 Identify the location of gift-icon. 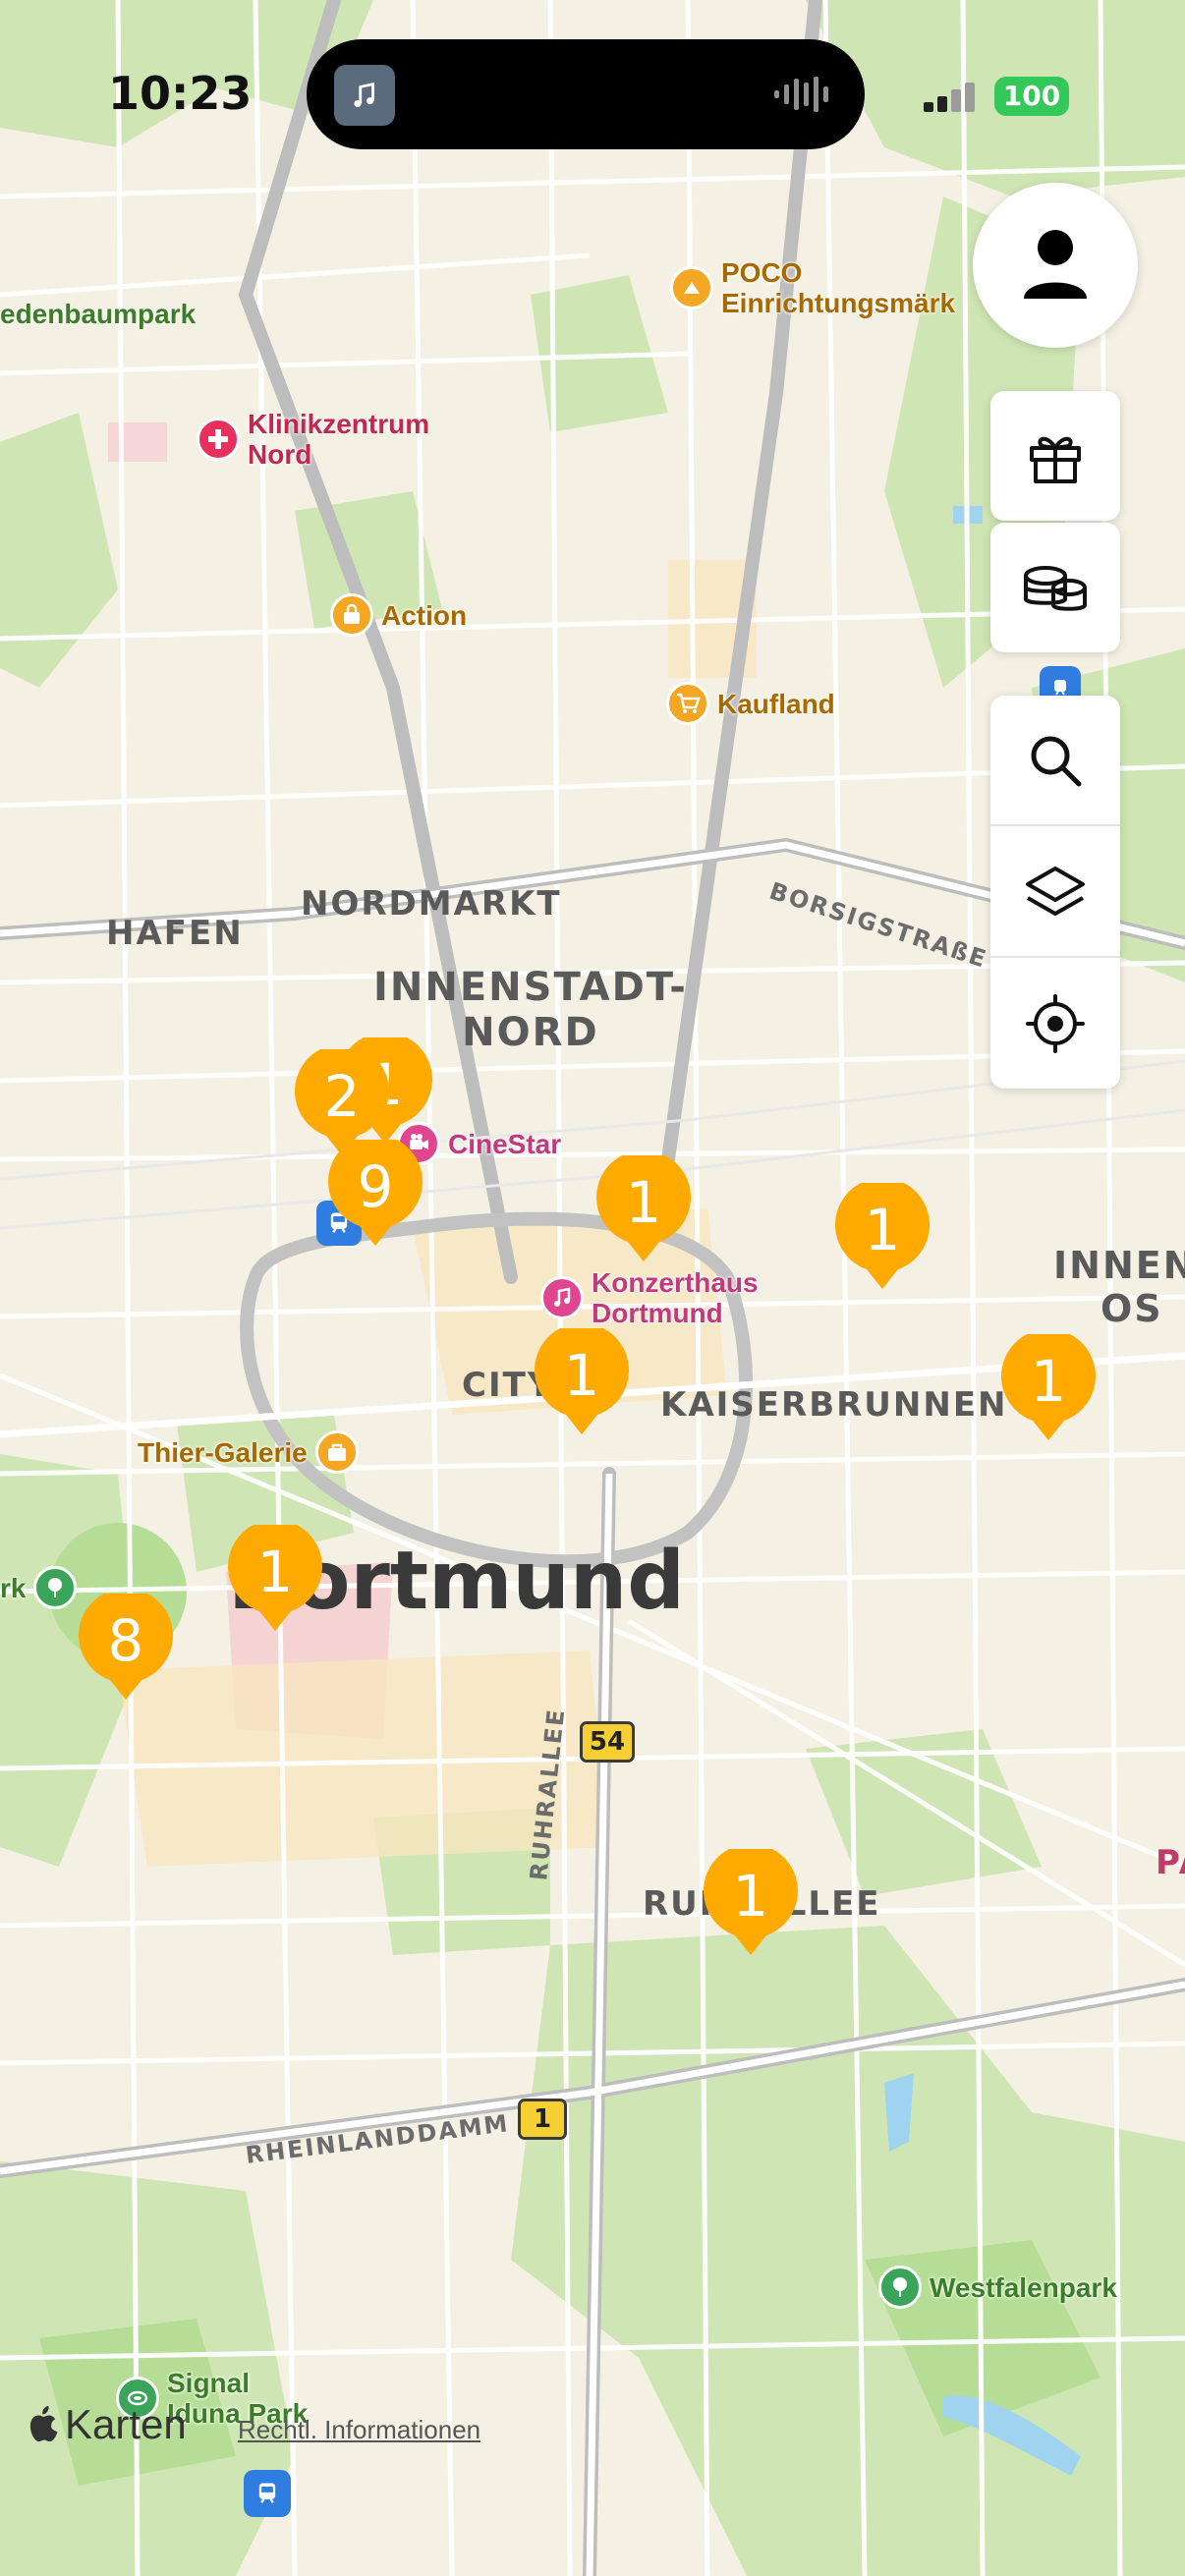
(1056, 459).